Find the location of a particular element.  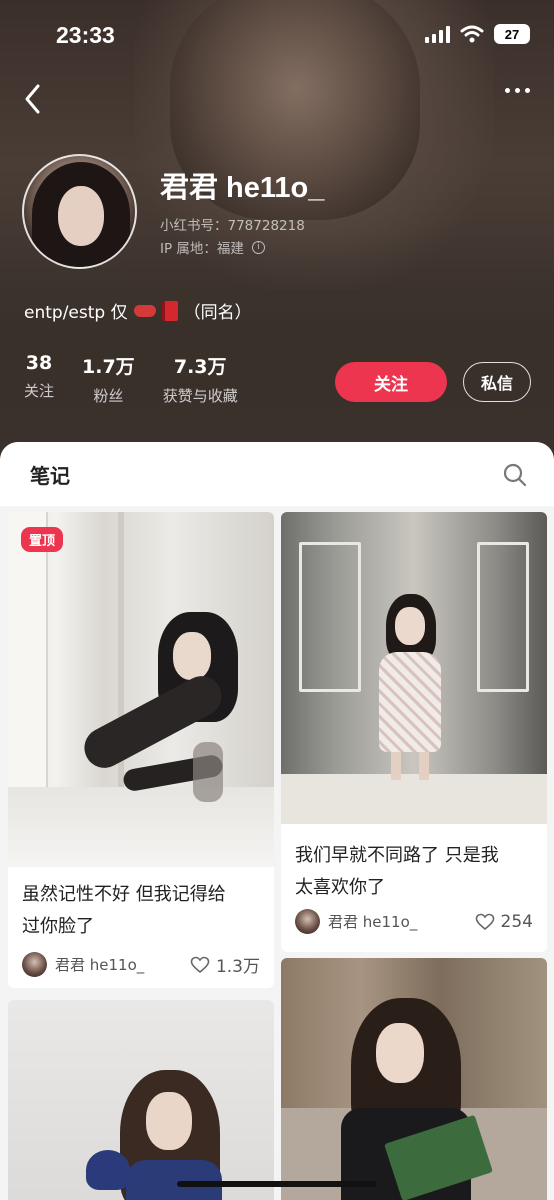

note-title: 虽然记性不好 但我记得给 过你脸了 is located at coordinates (124, 910).